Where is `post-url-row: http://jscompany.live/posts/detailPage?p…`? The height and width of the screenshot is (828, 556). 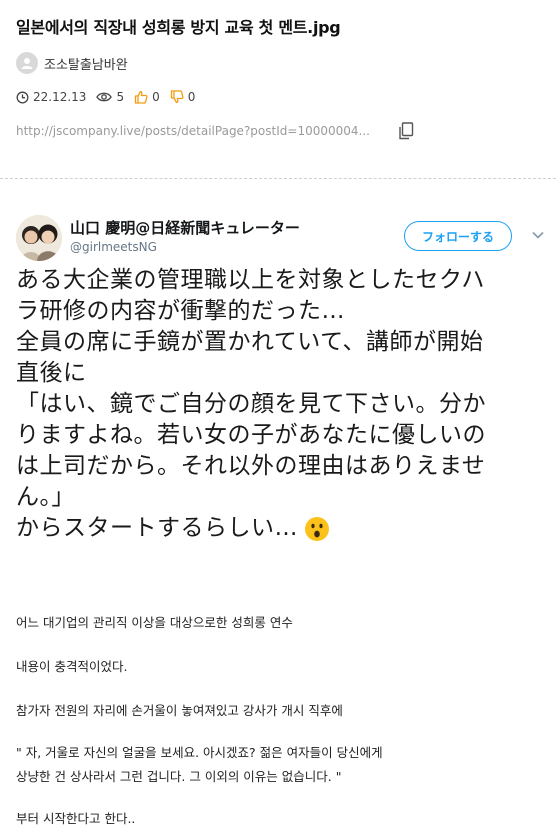
post-url-row: http://jscompany.live/posts/detailPage?p… is located at coordinates (216, 131).